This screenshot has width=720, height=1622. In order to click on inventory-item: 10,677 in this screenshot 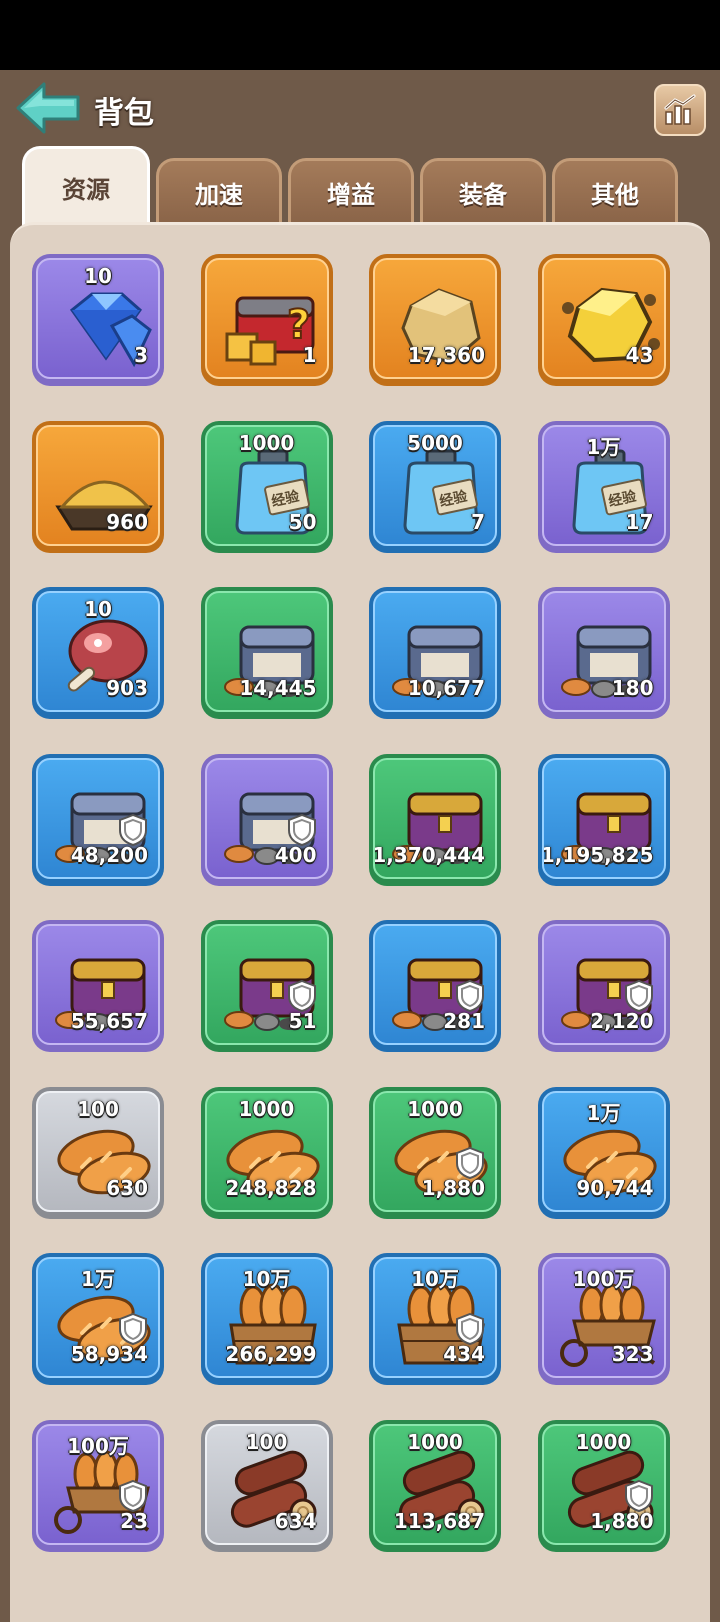, I will do `click(435, 653)`.